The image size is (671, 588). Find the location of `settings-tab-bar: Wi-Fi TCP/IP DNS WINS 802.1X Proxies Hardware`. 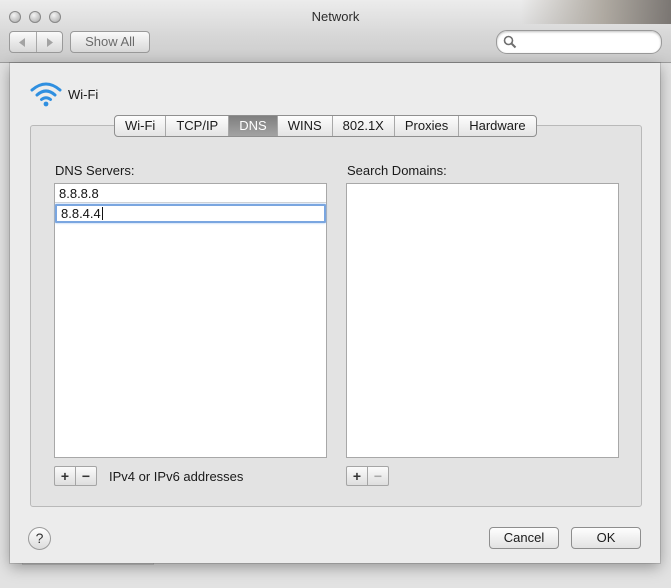

settings-tab-bar: Wi-Fi TCP/IP DNS WINS 802.1X Proxies Hardware is located at coordinates (325, 126).